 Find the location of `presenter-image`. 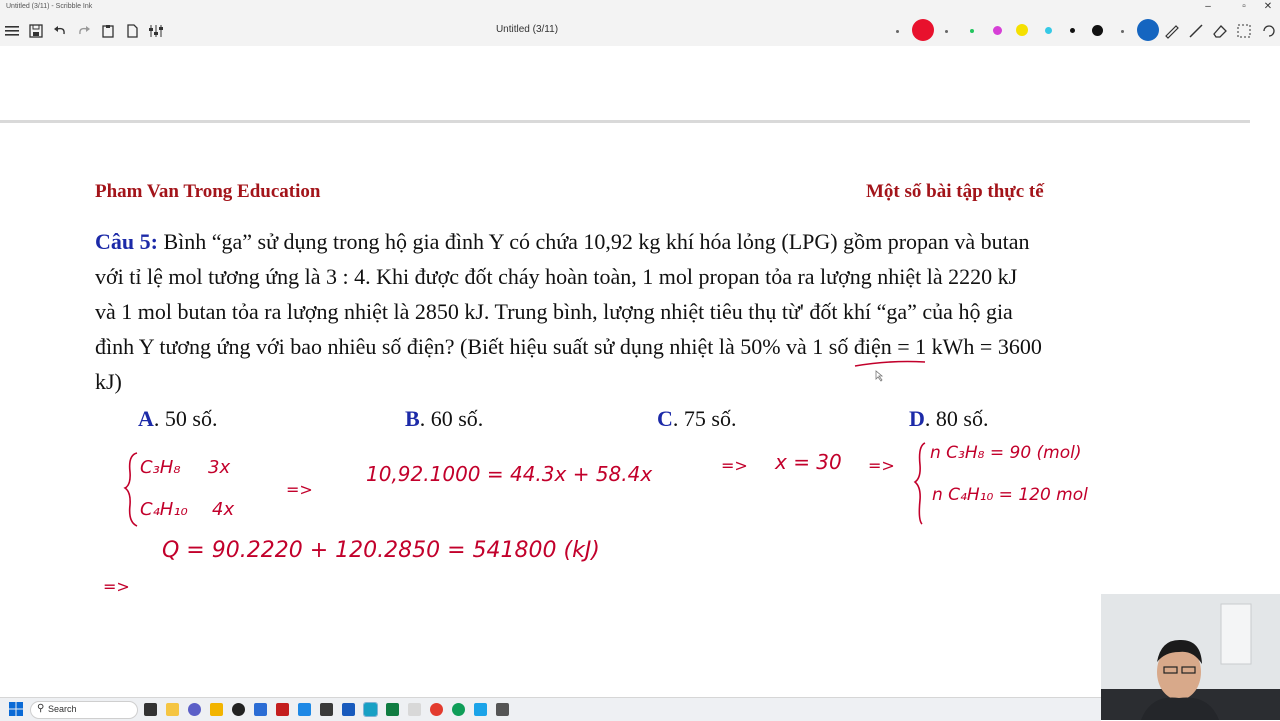

presenter-image is located at coordinates (1190, 657).